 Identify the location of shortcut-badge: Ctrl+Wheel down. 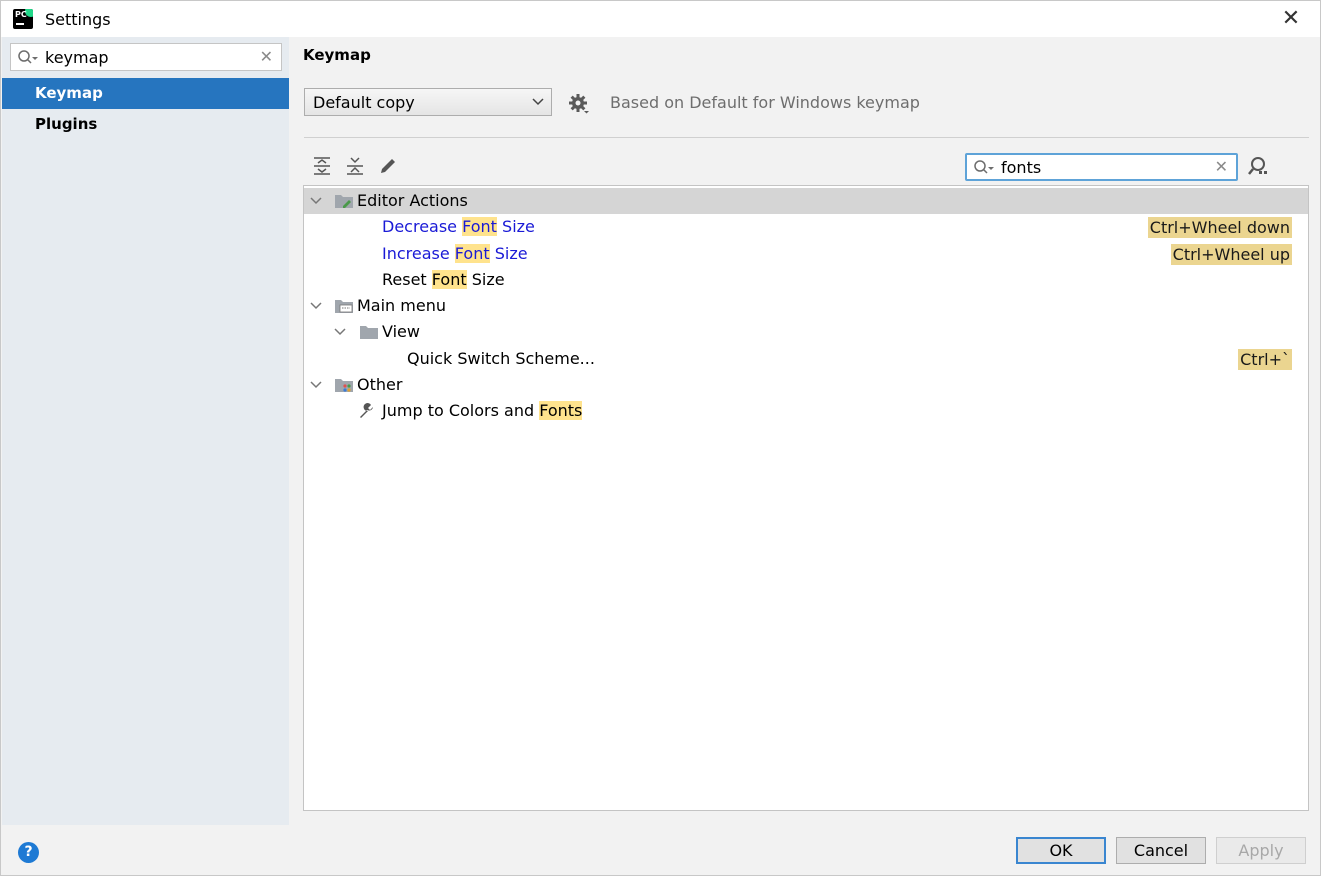
(1219, 227).